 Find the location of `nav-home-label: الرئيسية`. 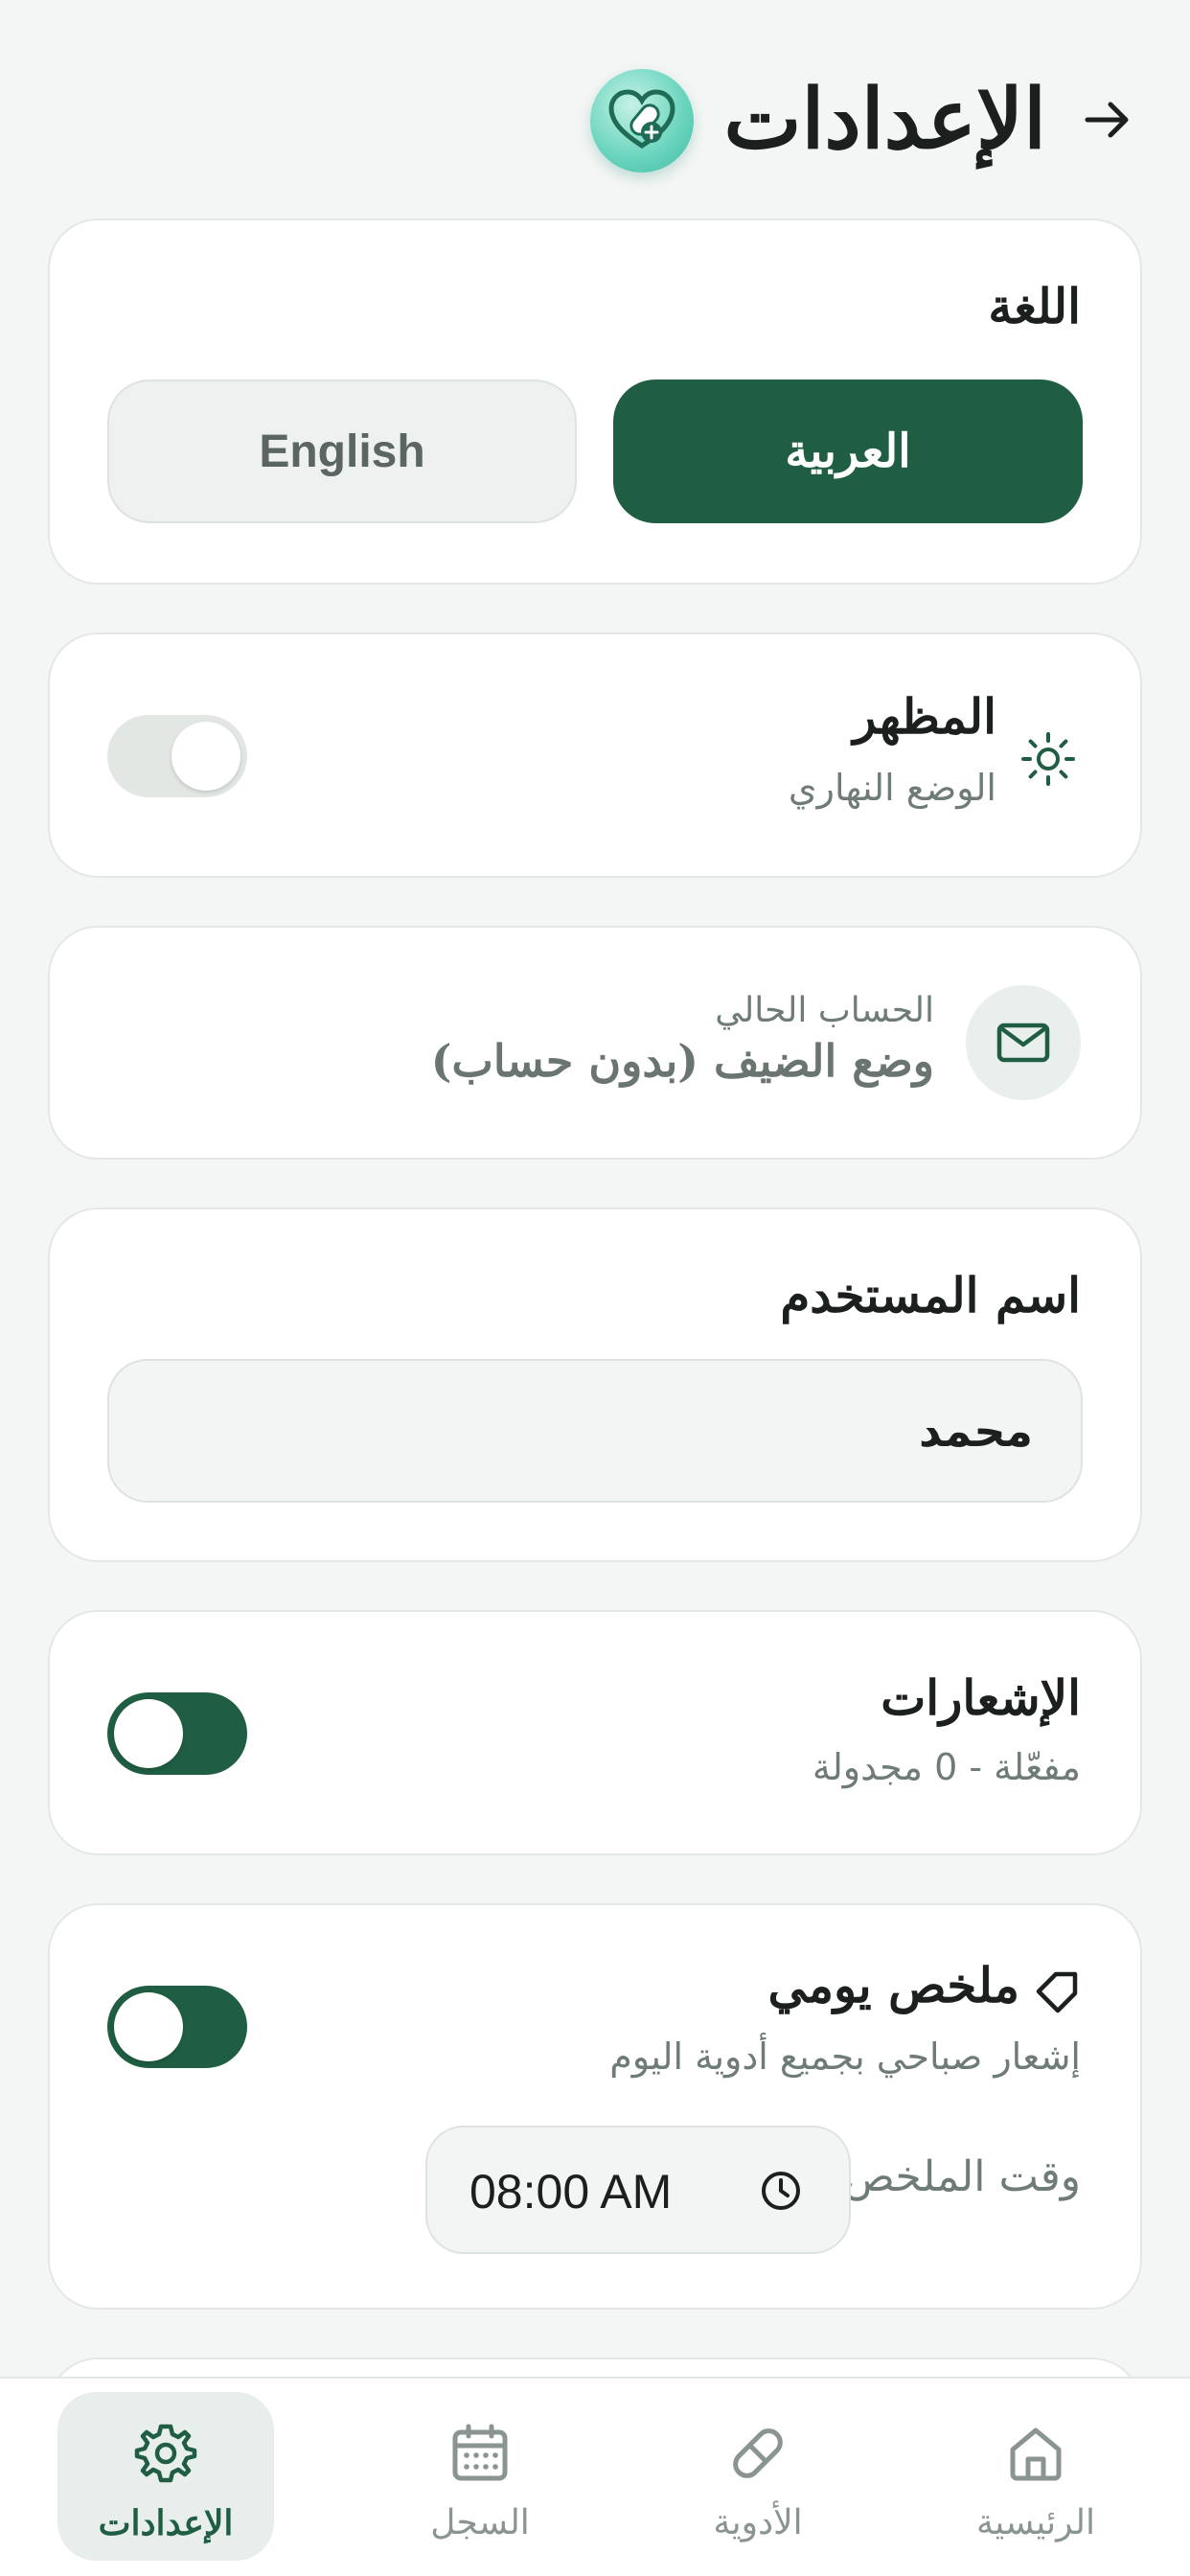

nav-home-label: الرئيسية is located at coordinates (1036, 2522).